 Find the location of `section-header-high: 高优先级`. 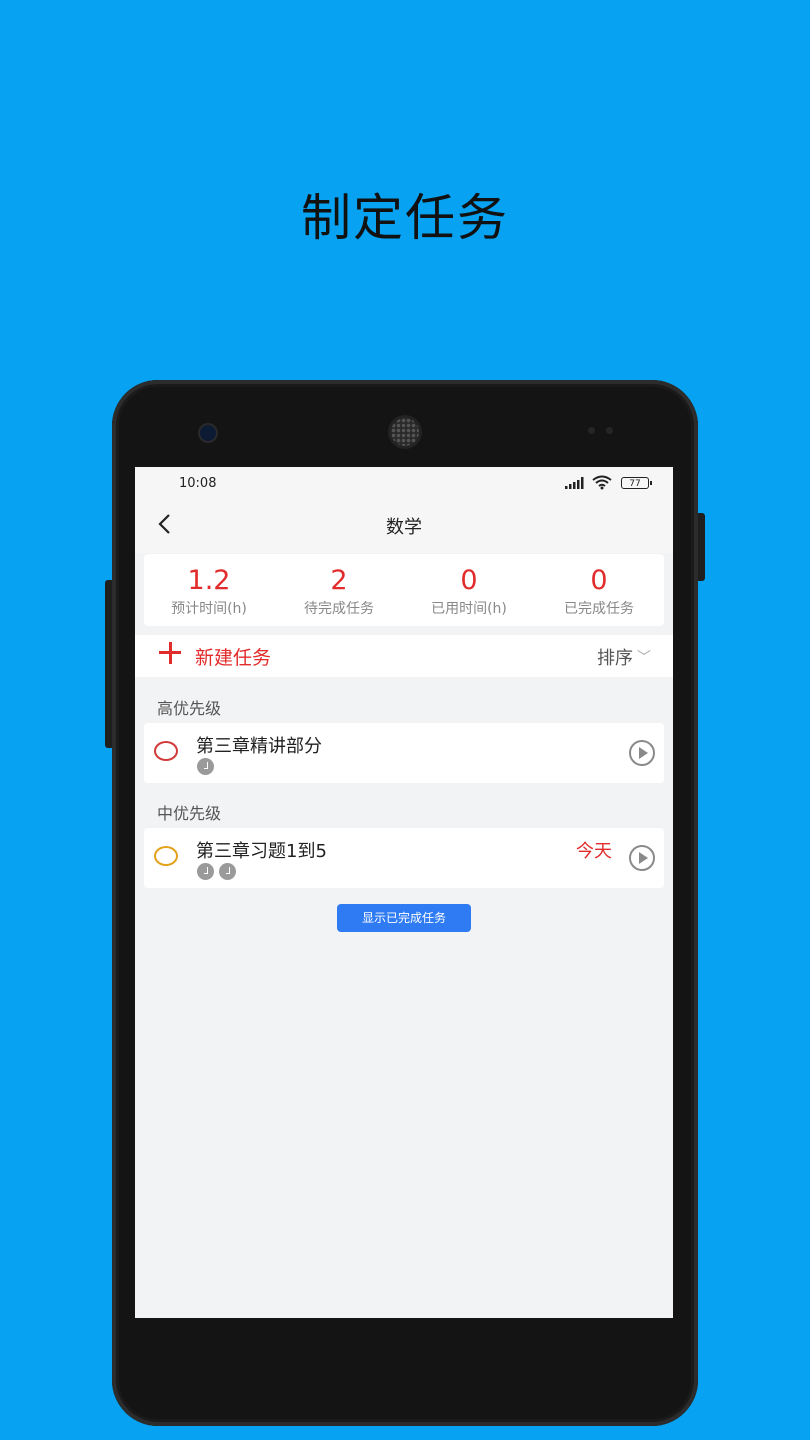

section-header-high: 高优先级 is located at coordinates (189, 708).